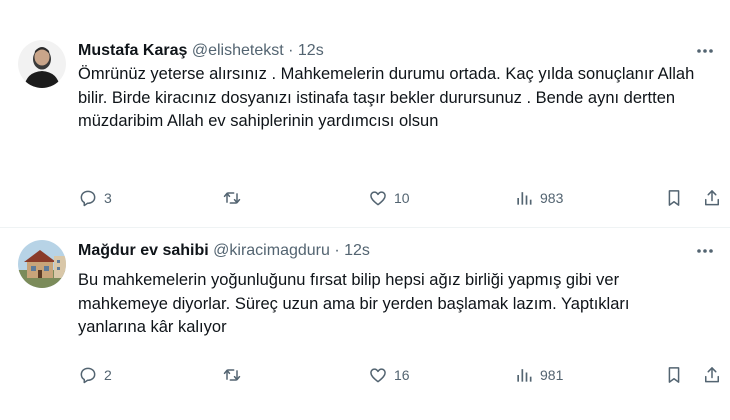 Image resolution: width=730 pixels, height=420 pixels. I want to click on tweet-actions: 2 16 981, so click(399, 375).